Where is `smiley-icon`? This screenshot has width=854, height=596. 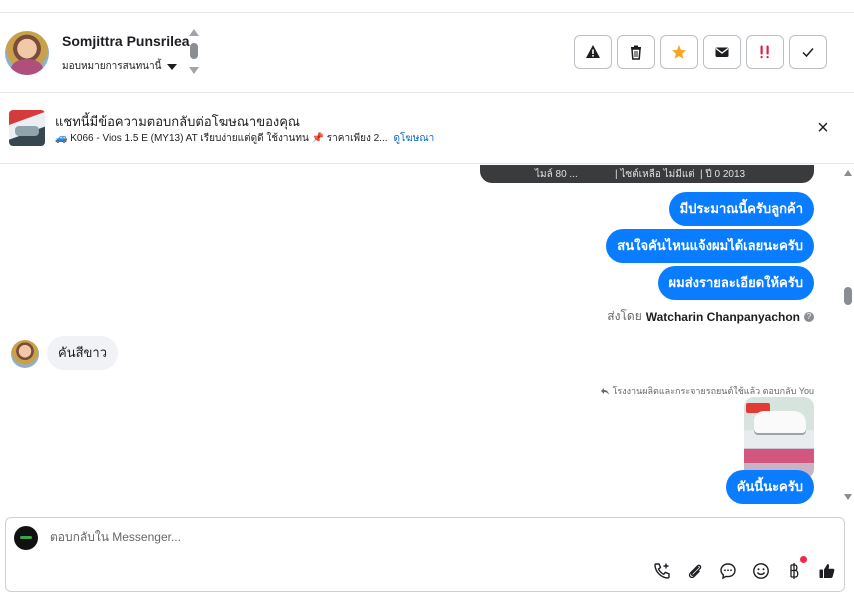 smiley-icon is located at coordinates (761, 571).